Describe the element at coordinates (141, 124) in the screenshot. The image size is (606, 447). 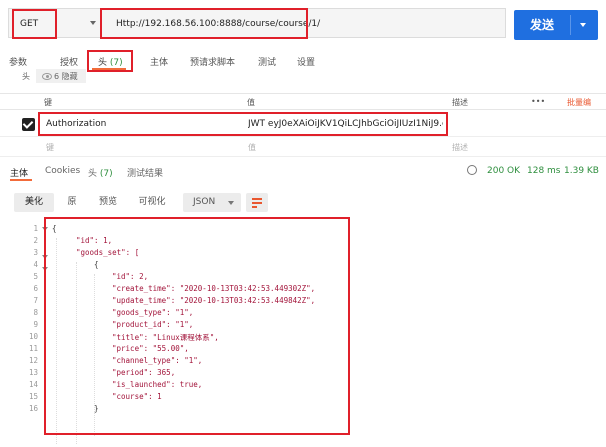
I see `header-key-cell: Authorization` at that location.